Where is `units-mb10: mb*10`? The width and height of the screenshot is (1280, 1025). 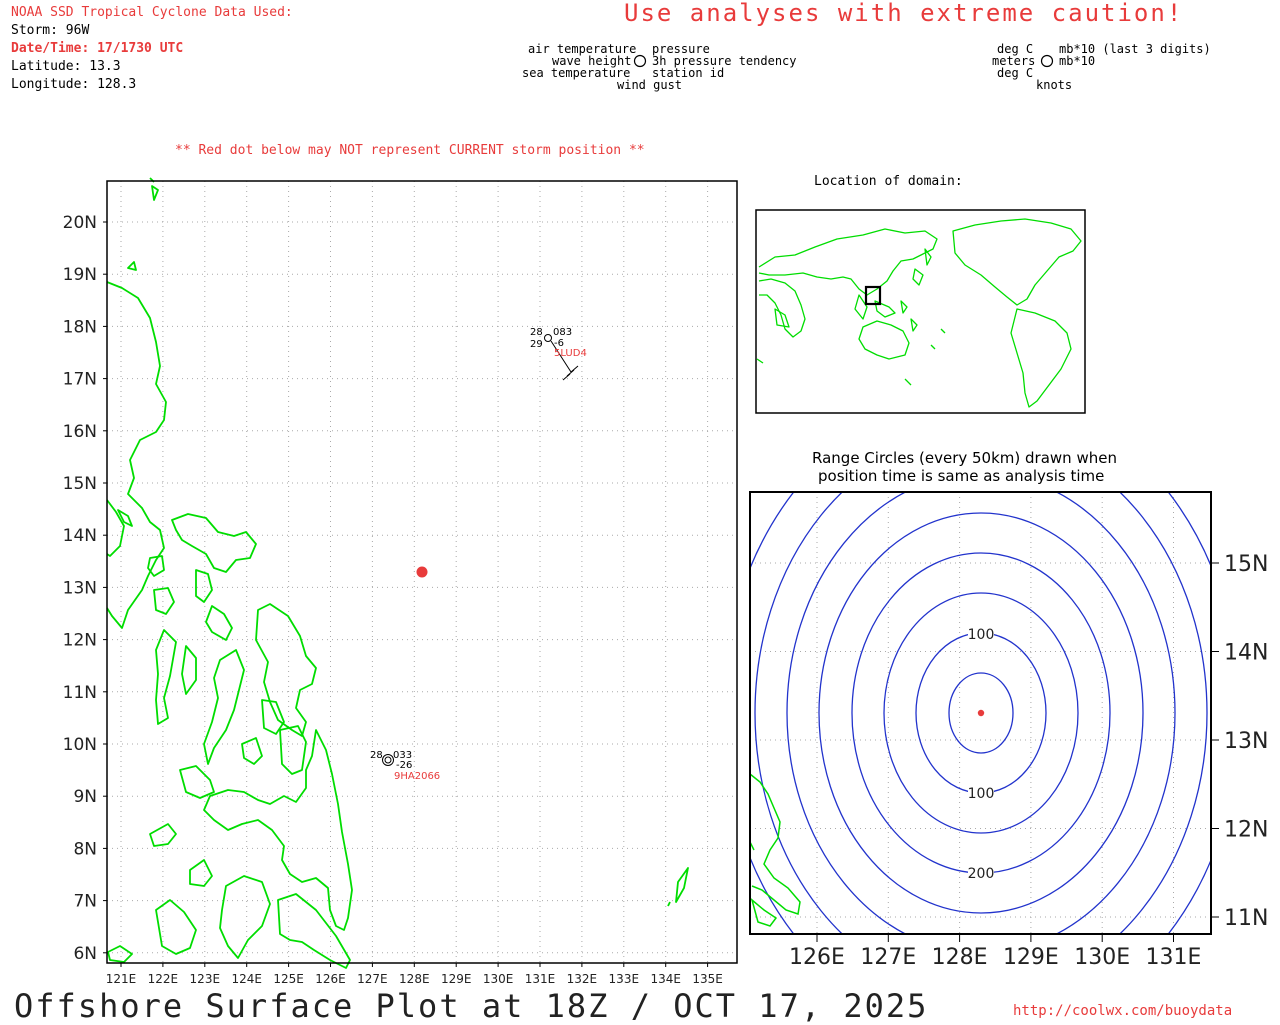 units-mb10: mb*10 is located at coordinates (1077, 61).